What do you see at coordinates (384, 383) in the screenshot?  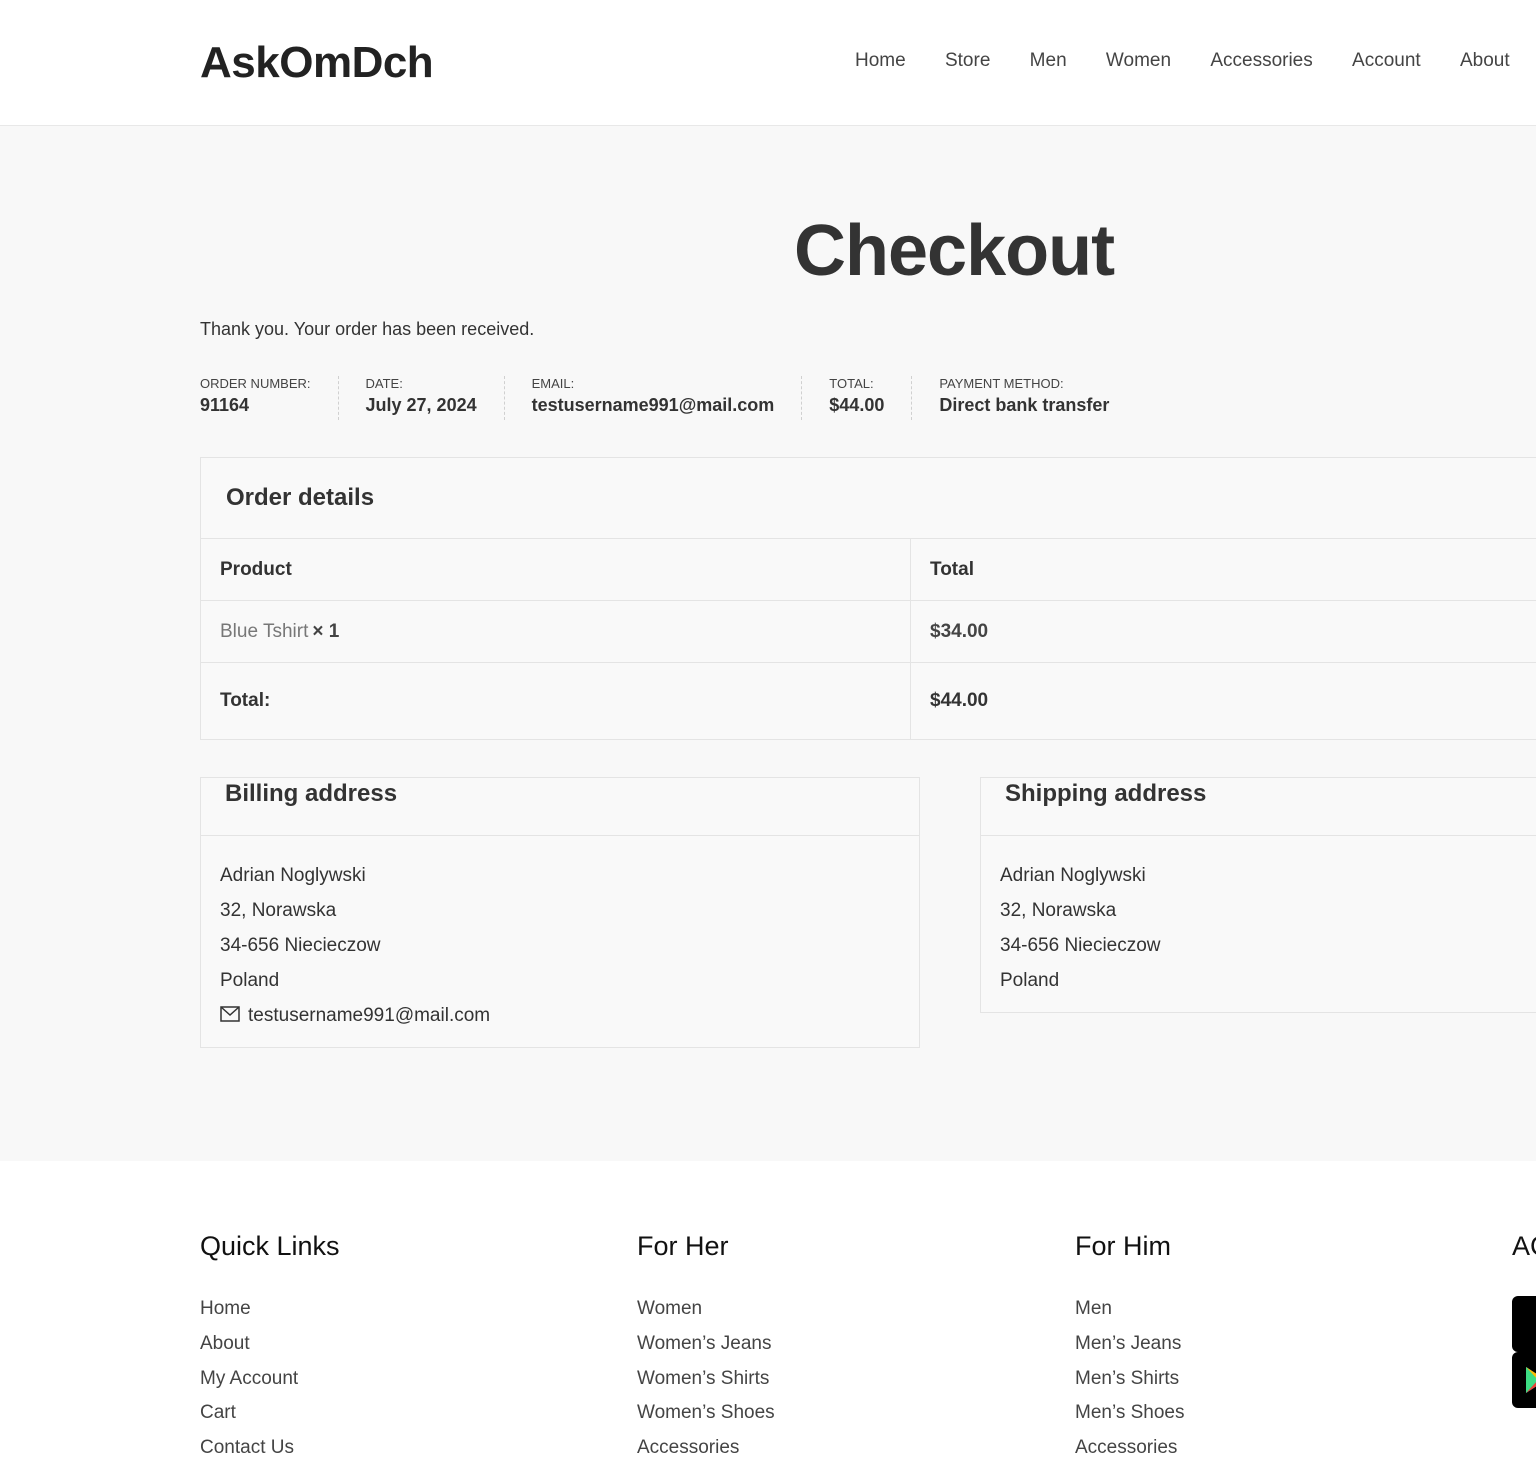 I see `overview-label: DATE:` at bounding box center [384, 383].